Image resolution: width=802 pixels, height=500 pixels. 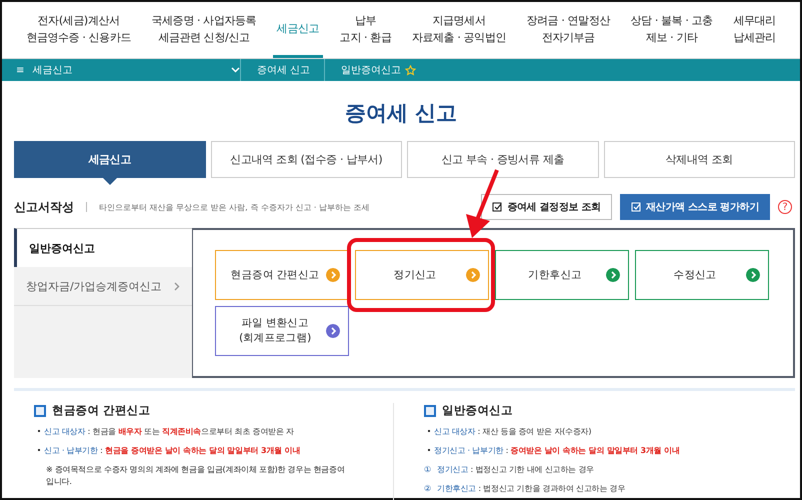 I want to click on nav-menu-item: 장려금 · 연말정산 전자기부금, so click(x=568, y=30).